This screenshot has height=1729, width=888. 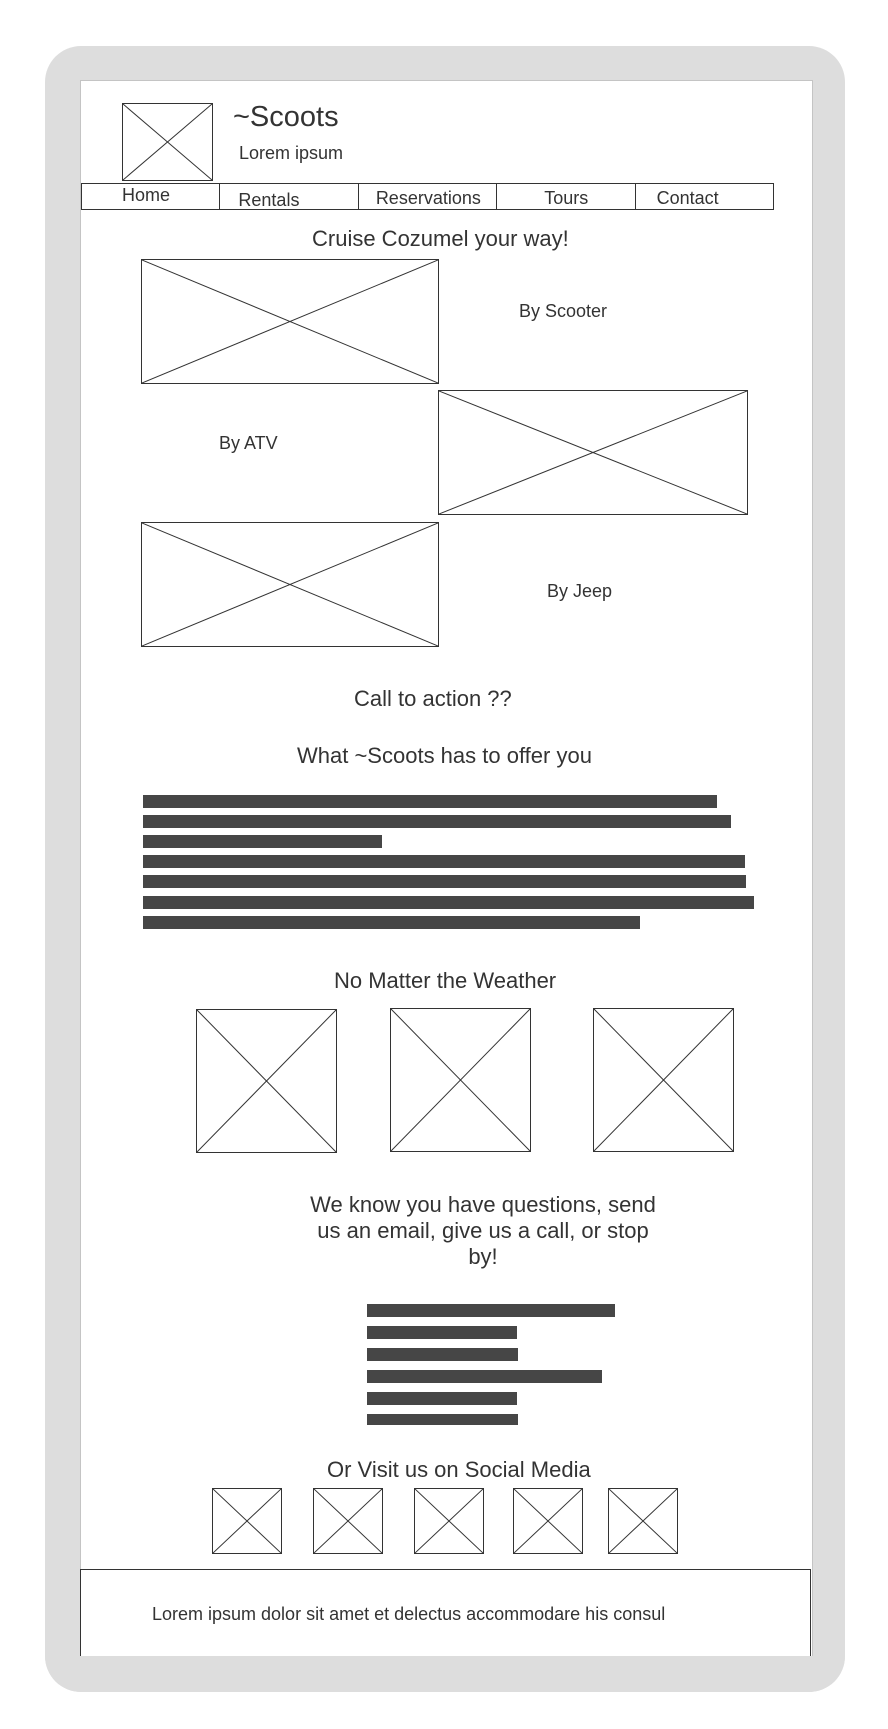 I want to click on nav-item-label: Tours, so click(x=566, y=198).